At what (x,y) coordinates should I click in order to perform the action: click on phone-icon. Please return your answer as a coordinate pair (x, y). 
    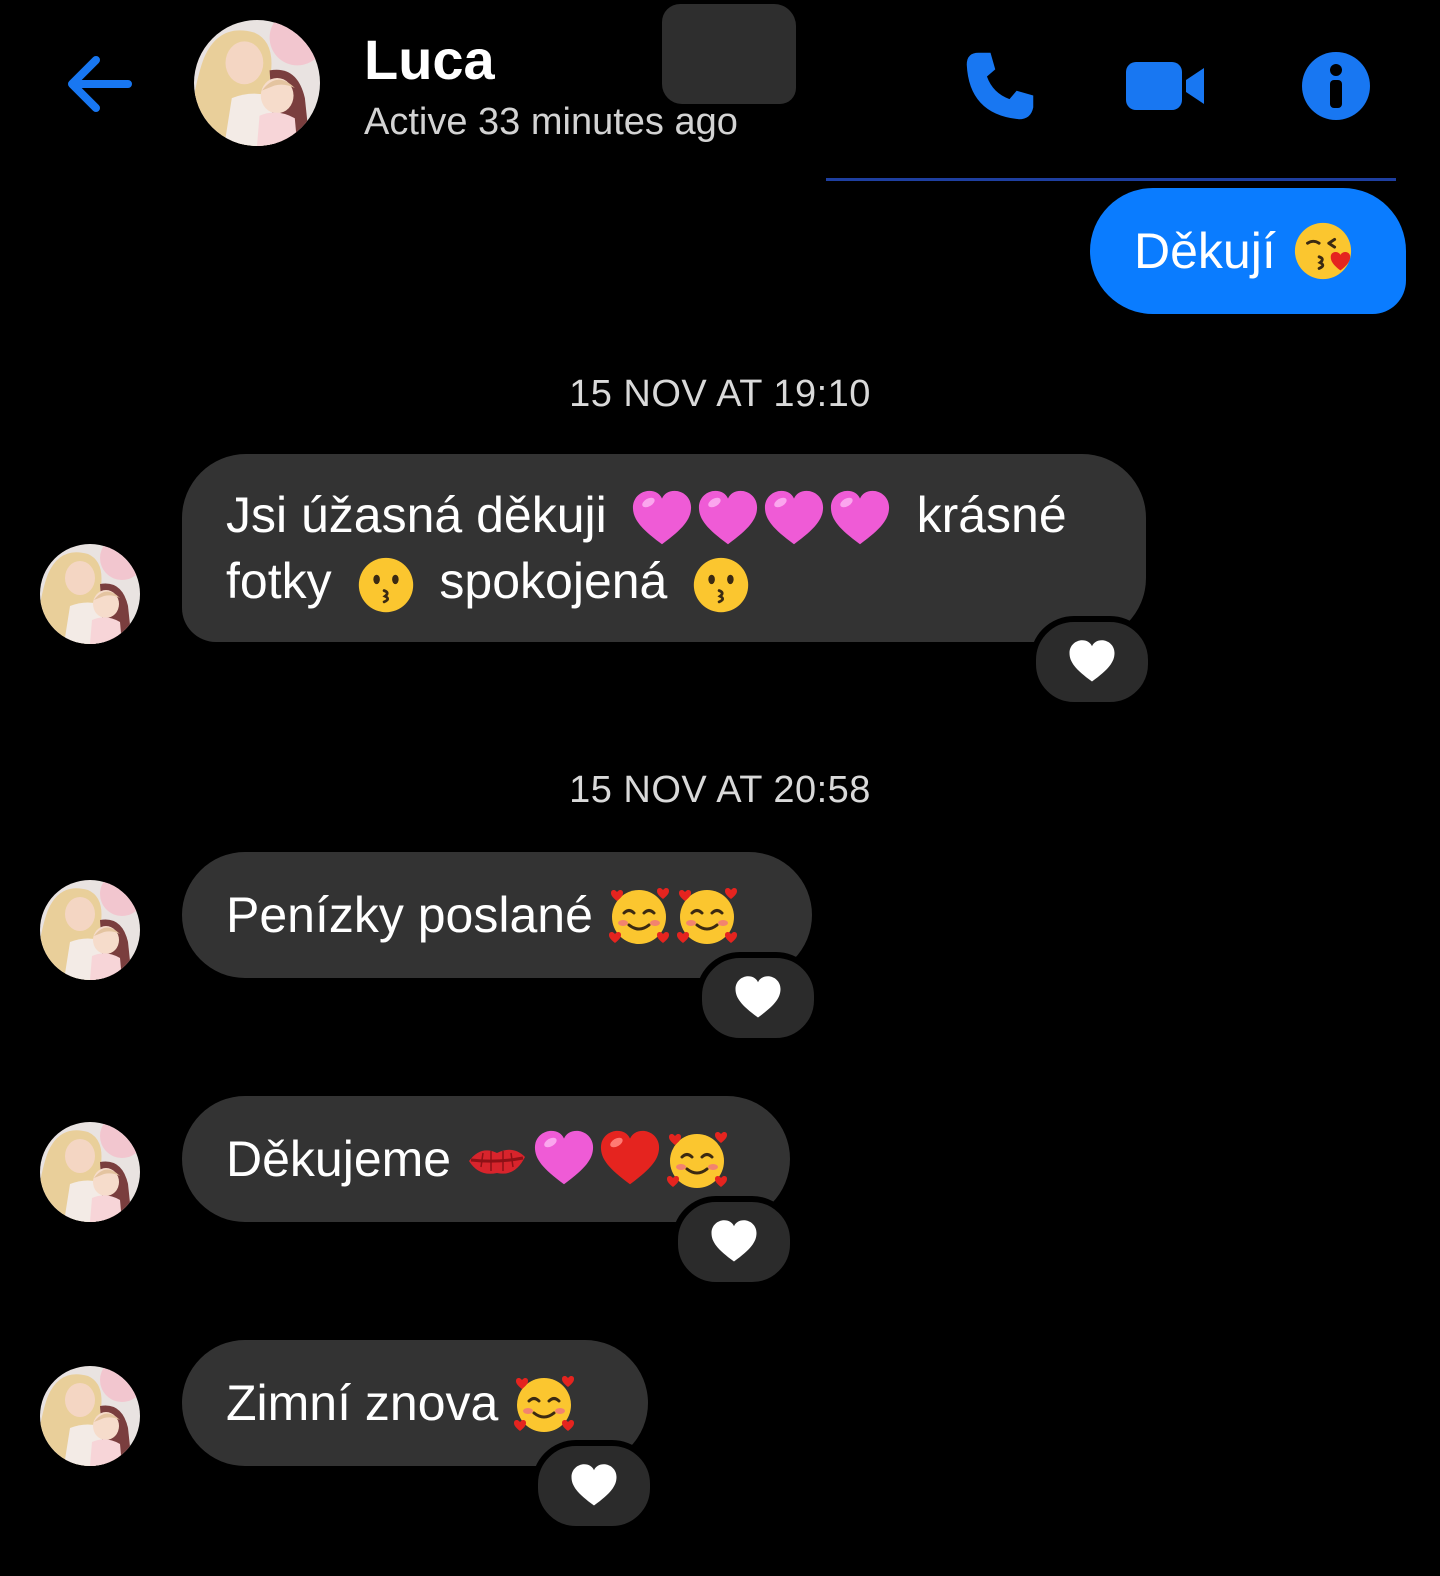
    Looking at the image, I should click on (1000, 86).